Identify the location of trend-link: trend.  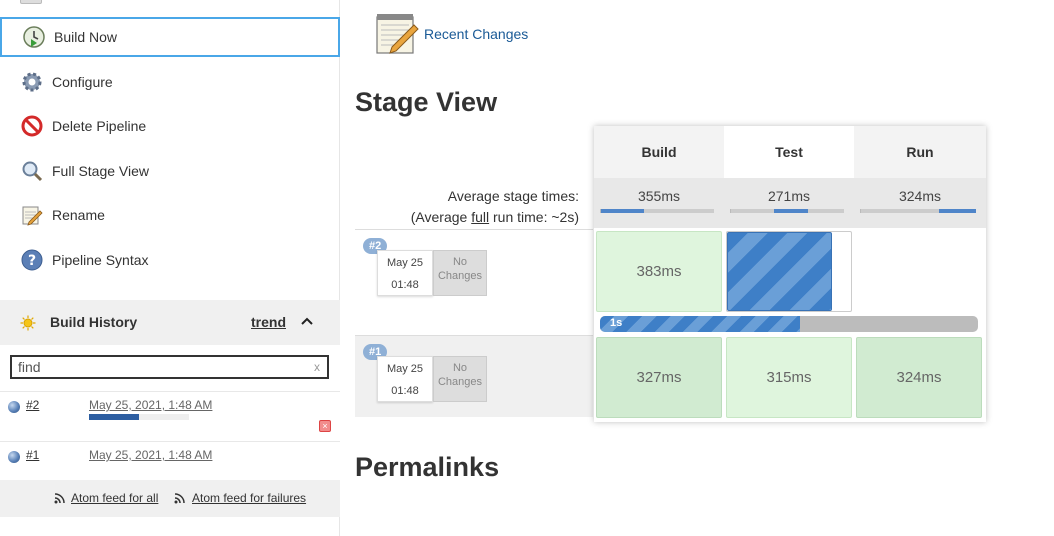
(268, 322).